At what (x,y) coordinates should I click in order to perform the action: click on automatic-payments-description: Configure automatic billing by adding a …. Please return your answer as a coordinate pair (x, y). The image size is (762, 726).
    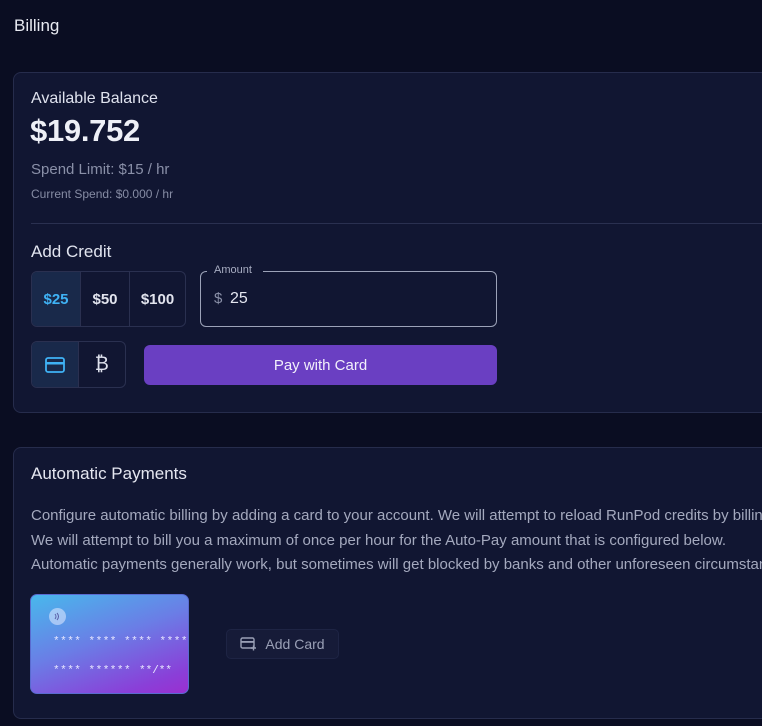
    Looking at the image, I should click on (396, 541).